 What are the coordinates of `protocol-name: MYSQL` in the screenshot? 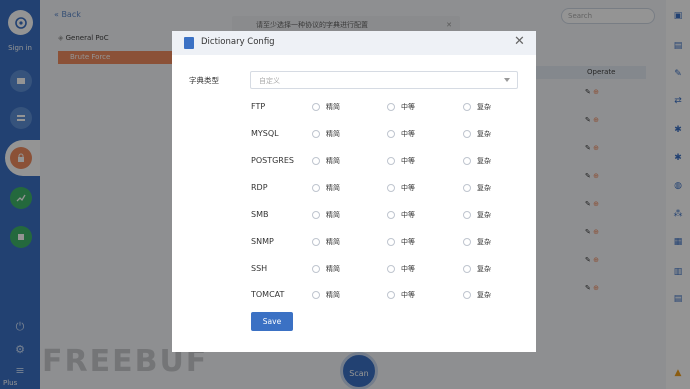 It's located at (265, 133).